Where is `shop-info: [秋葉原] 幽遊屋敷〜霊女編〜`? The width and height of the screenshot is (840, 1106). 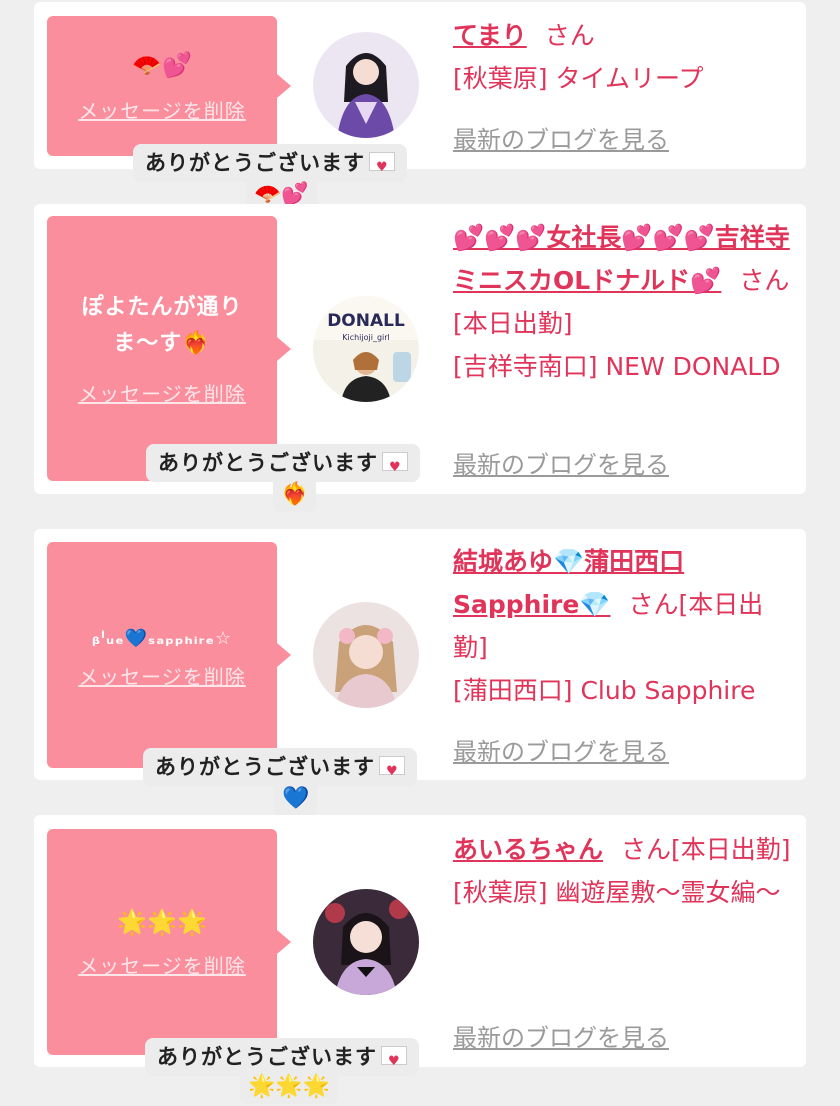
shop-info: [秋葉原] 幽遊屋敷〜霊女編〜 is located at coordinates (617, 892).